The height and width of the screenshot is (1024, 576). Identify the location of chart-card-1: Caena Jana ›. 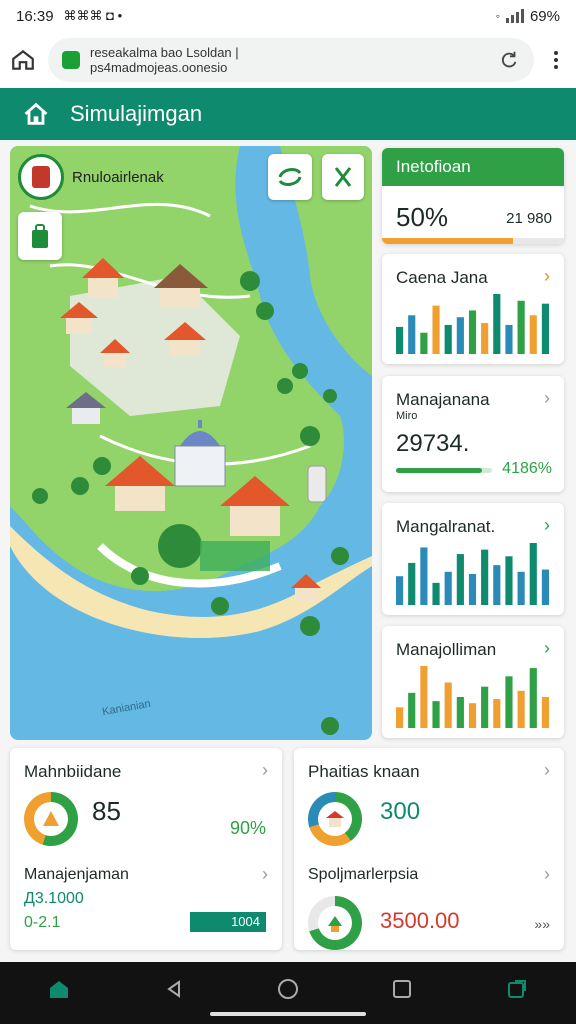
(473, 309).